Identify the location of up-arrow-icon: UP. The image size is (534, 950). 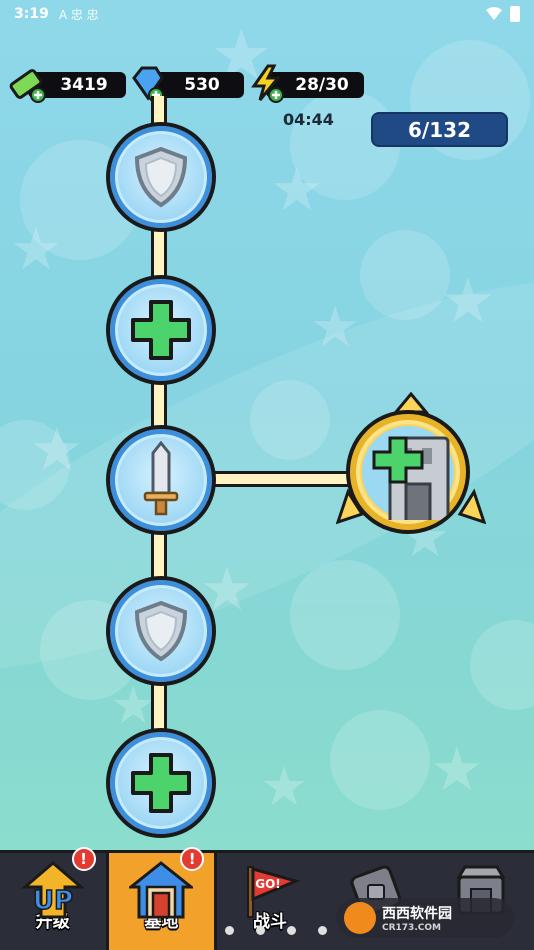
(52, 890).